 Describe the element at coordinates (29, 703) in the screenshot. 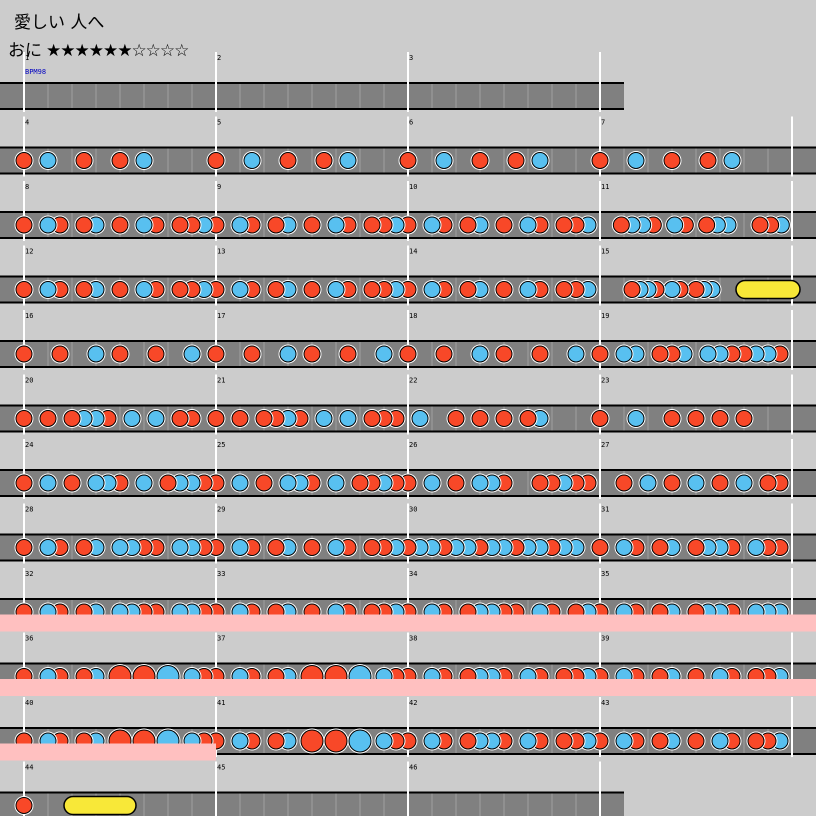

I see `measure-number: 40` at that location.